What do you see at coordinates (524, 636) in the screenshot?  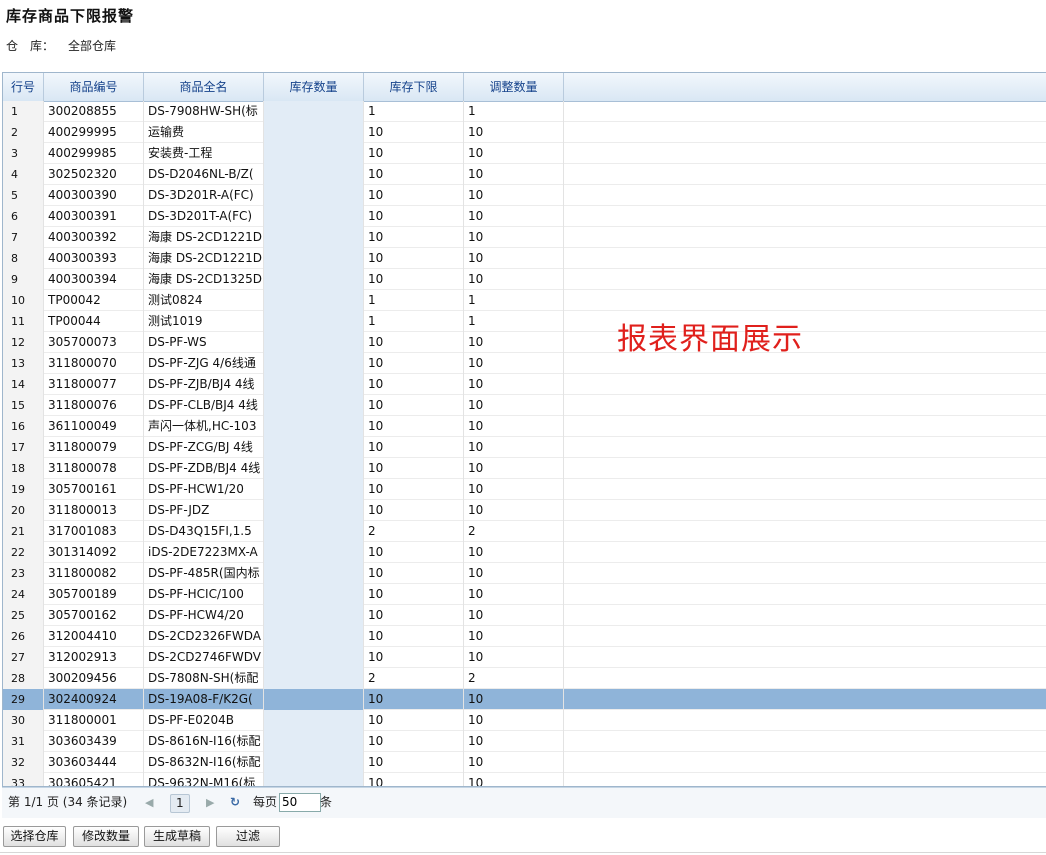 I see `table-row: 26 312004410 DS-2CD2326FWDA 10 10` at bounding box center [524, 636].